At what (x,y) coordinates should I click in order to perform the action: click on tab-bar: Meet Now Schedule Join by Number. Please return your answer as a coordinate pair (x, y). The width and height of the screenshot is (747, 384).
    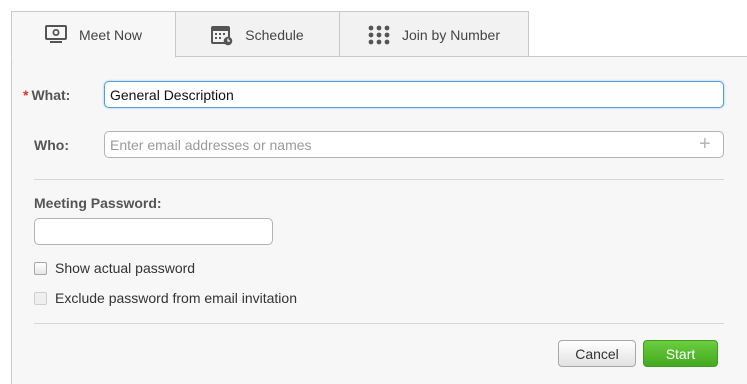
    Looking at the image, I should click on (270, 34).